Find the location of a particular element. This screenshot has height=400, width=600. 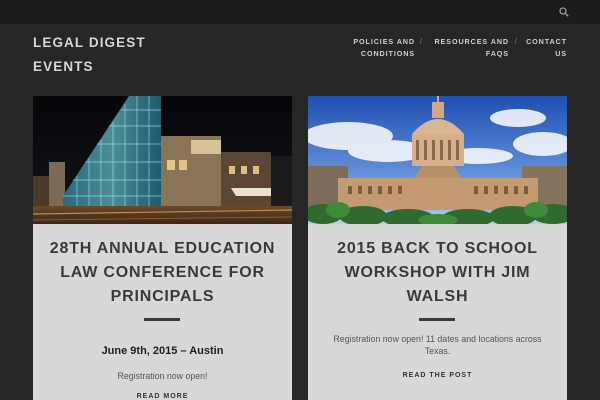

read-the-post-link: READ THE POST is located at coordinates (437, 375).